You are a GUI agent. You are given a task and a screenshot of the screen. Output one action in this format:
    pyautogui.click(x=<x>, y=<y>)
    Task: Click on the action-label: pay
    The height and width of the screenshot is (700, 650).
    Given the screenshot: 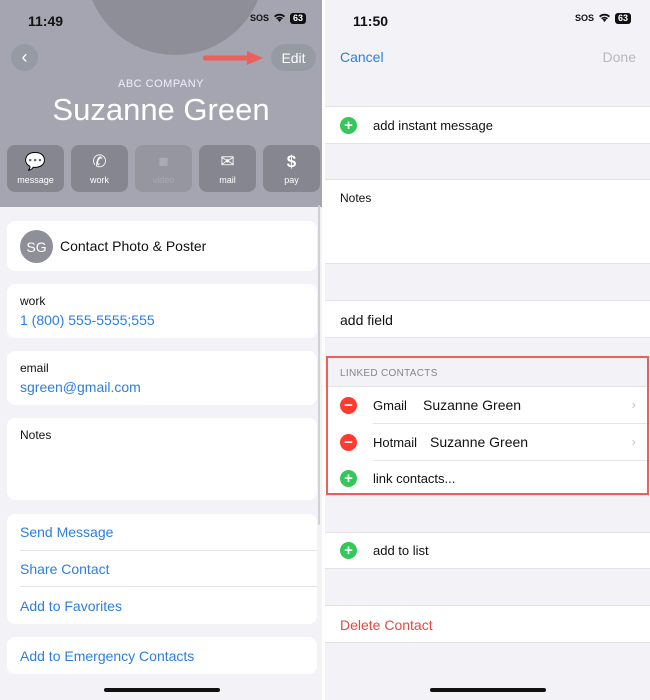 What is the action you would take?
    pyautogui.click(x=291, y=180)
    